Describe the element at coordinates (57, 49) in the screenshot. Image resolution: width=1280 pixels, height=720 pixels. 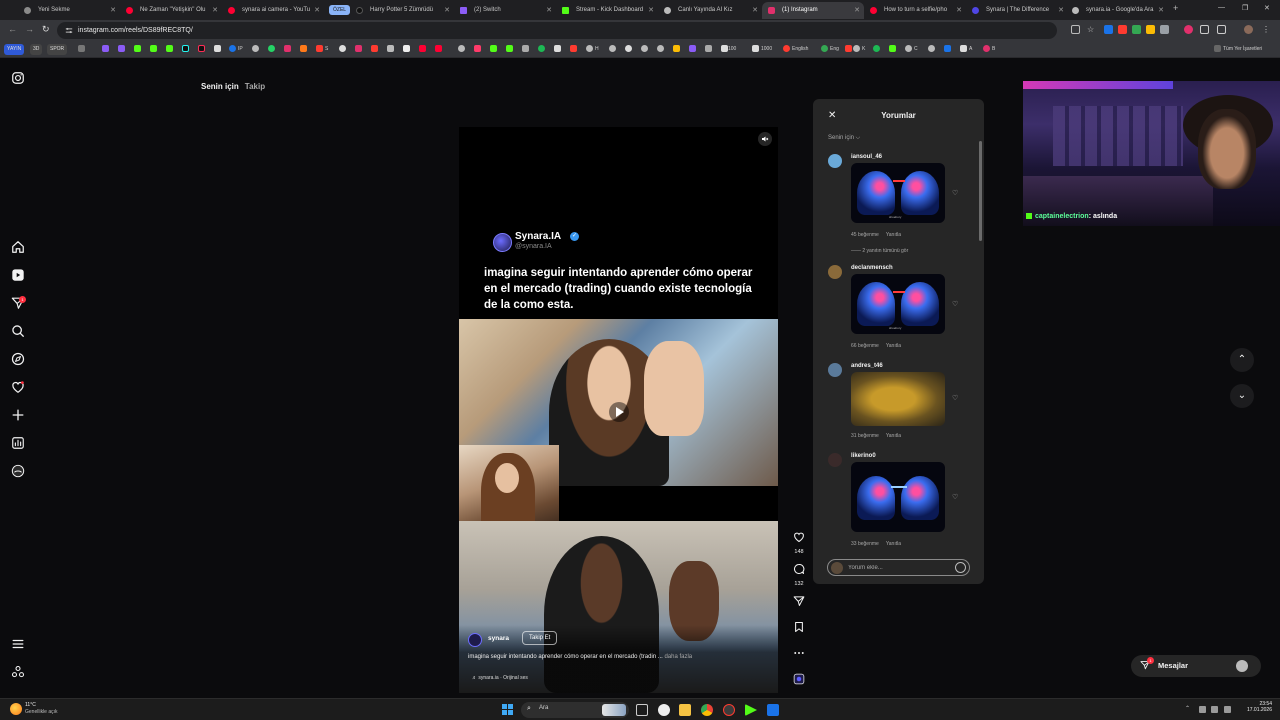
I see `bookmark-folder-spor: SPOR` at that location.